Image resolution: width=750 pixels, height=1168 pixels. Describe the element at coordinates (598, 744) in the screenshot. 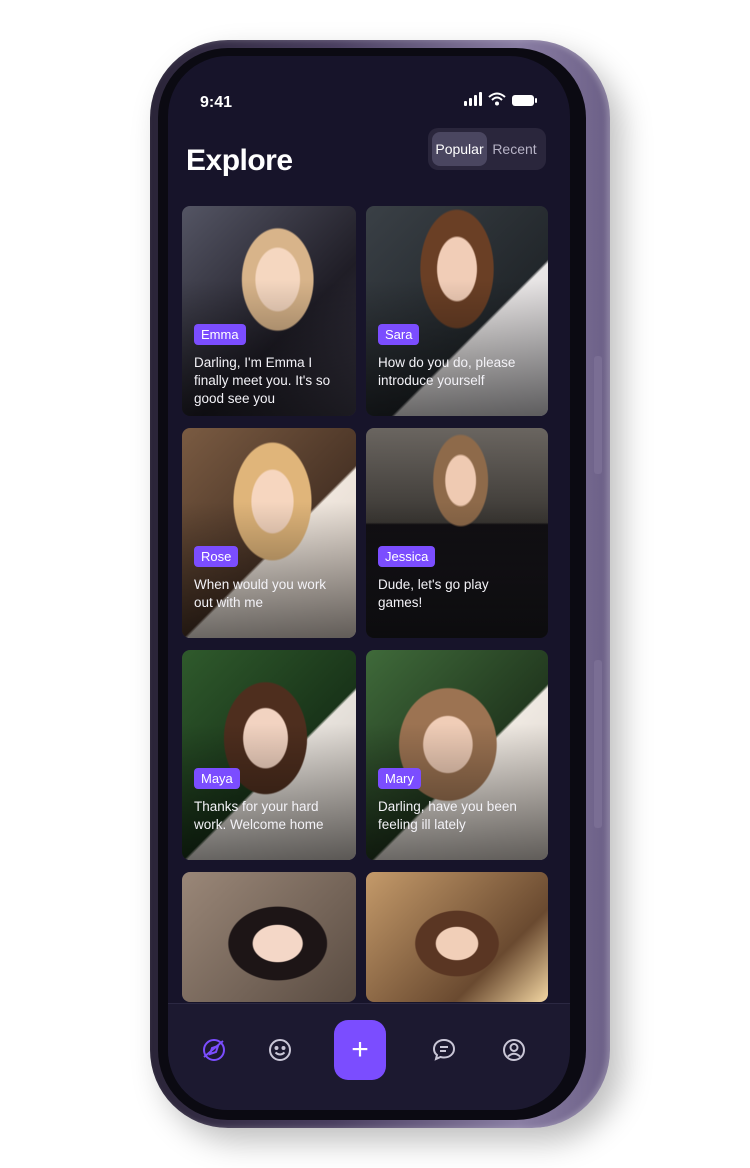

I see `power-button` at that location.